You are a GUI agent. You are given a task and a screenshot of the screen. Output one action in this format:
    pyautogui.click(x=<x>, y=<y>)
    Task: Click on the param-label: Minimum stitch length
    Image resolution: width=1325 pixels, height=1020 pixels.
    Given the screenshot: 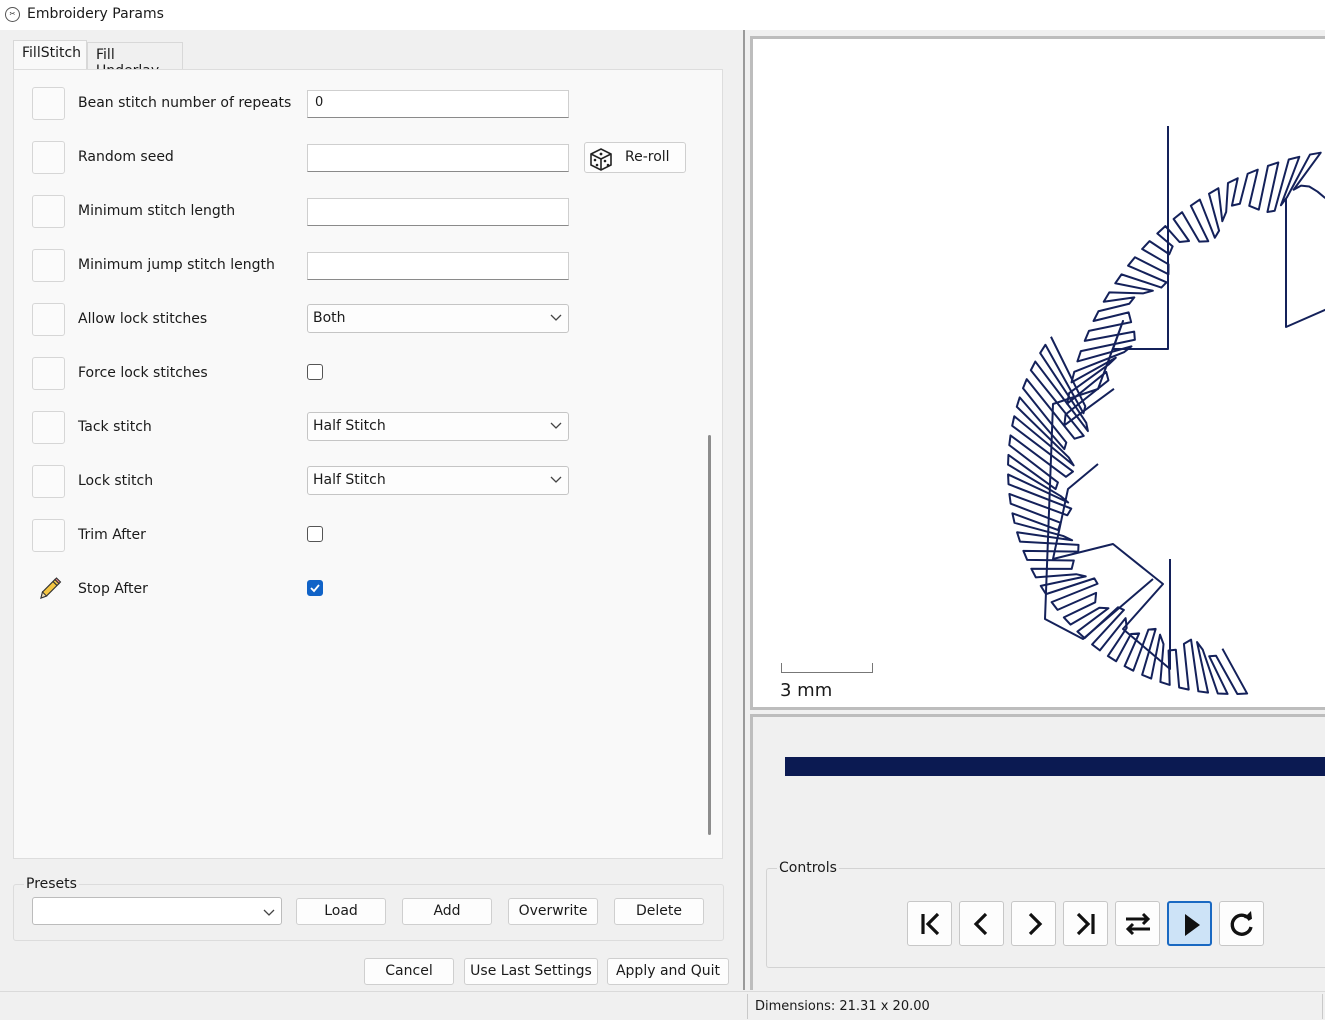 What is the action you would take?
    pyautogui.click(x=157, y=211)
    